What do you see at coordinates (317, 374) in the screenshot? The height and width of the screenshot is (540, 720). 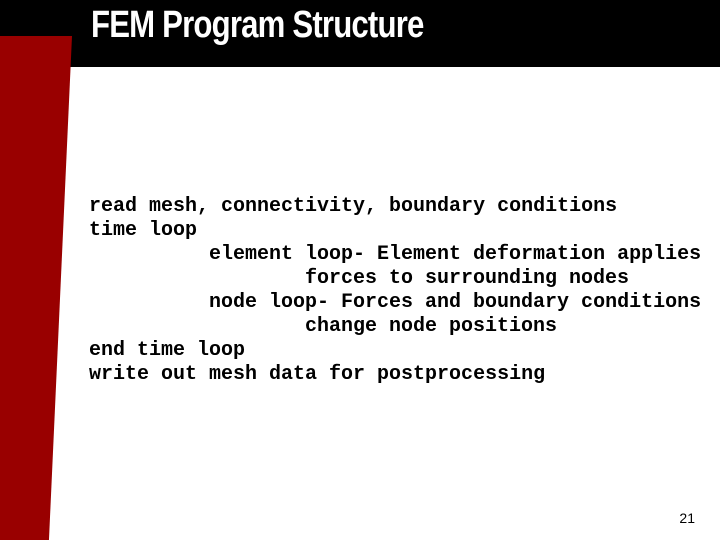 I see `outline-line: write out mesh data for postprocessing` at bounding box center [317, 374].